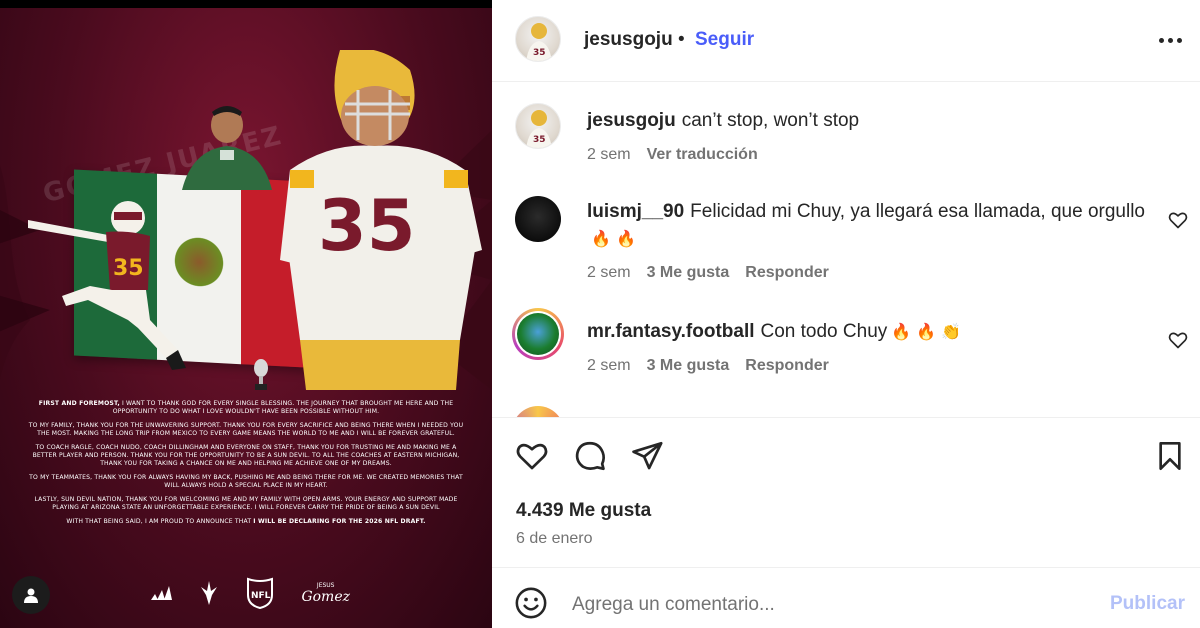  What do you see at coordinates (631, 120) in the screenshot?
I see `caption-username: jesusgoju` at bounding box center [631, 120].